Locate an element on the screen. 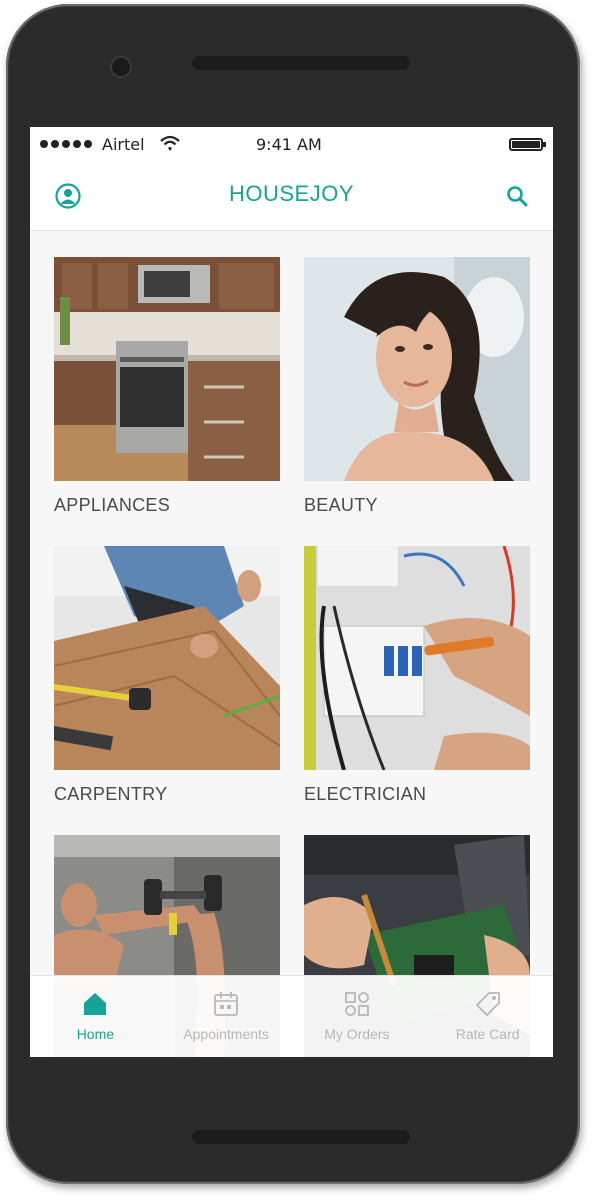 This screenshot has height=1198, width=596. tab-label: My Orders is located at coordinates (357, 1034).